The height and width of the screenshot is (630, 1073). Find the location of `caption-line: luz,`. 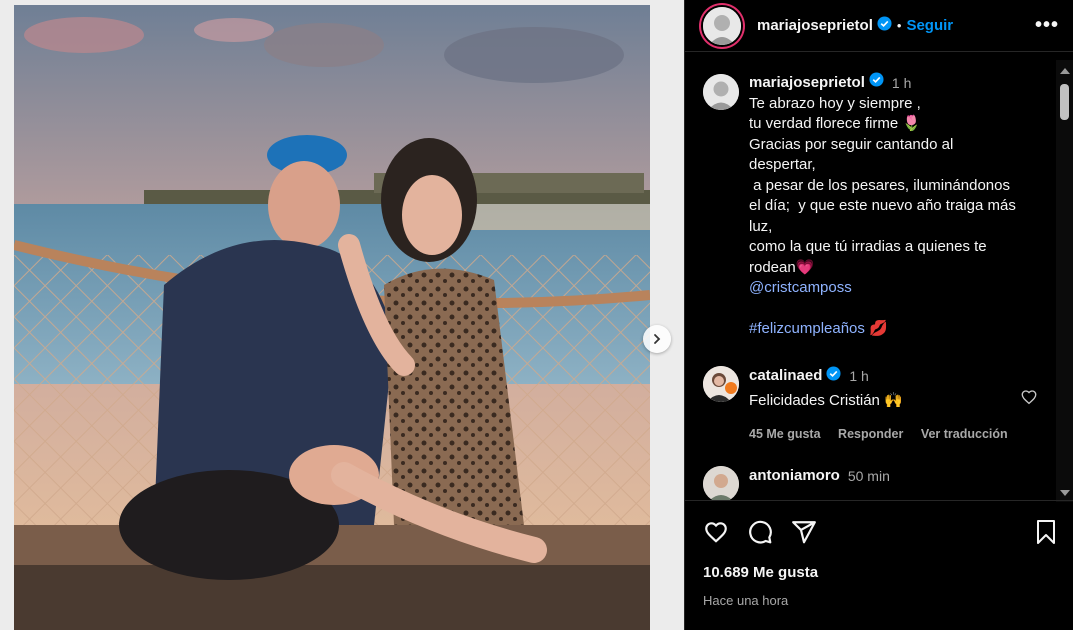

caption-line: luz, is located at coordinates (761, 226).